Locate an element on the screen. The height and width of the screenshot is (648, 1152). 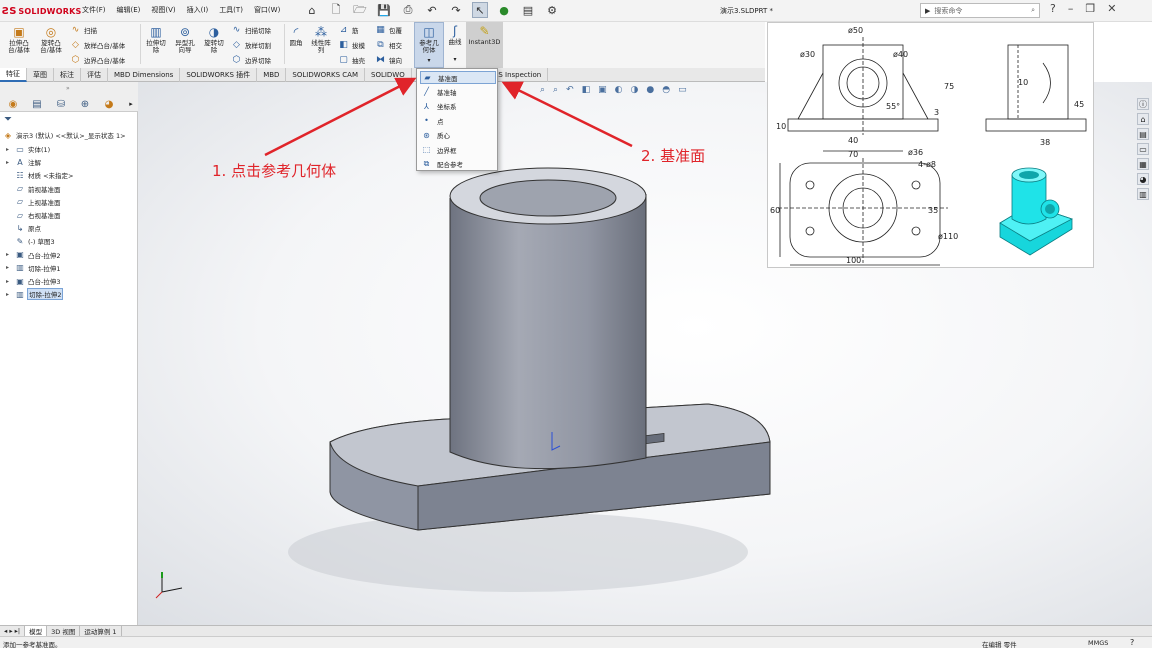
annotation-step1: 1. 点击参考几何体 is located at coordinates (274, 171).